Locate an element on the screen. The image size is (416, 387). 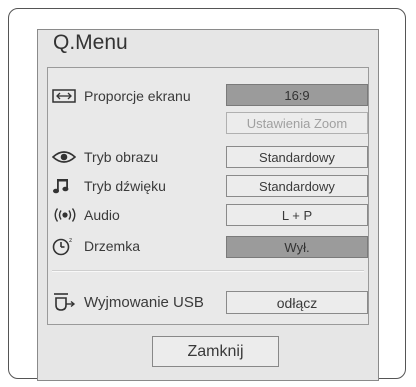
option-usb-eject: Wyjmowanie USB is located at coordinates (128, 302).